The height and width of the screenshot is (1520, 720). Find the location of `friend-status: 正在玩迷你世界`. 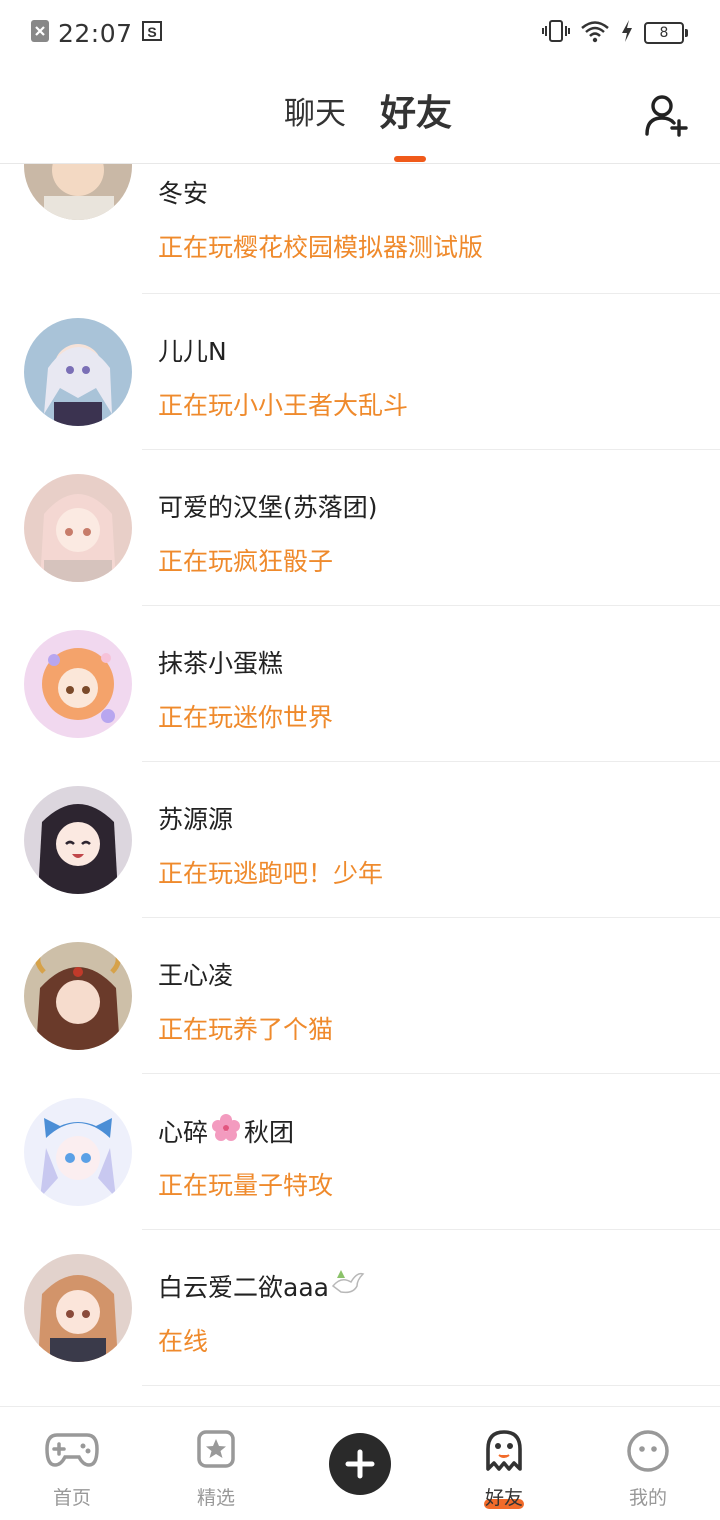

friend-status: 正在玩迷你世界 is located at coordinates (246, 717).